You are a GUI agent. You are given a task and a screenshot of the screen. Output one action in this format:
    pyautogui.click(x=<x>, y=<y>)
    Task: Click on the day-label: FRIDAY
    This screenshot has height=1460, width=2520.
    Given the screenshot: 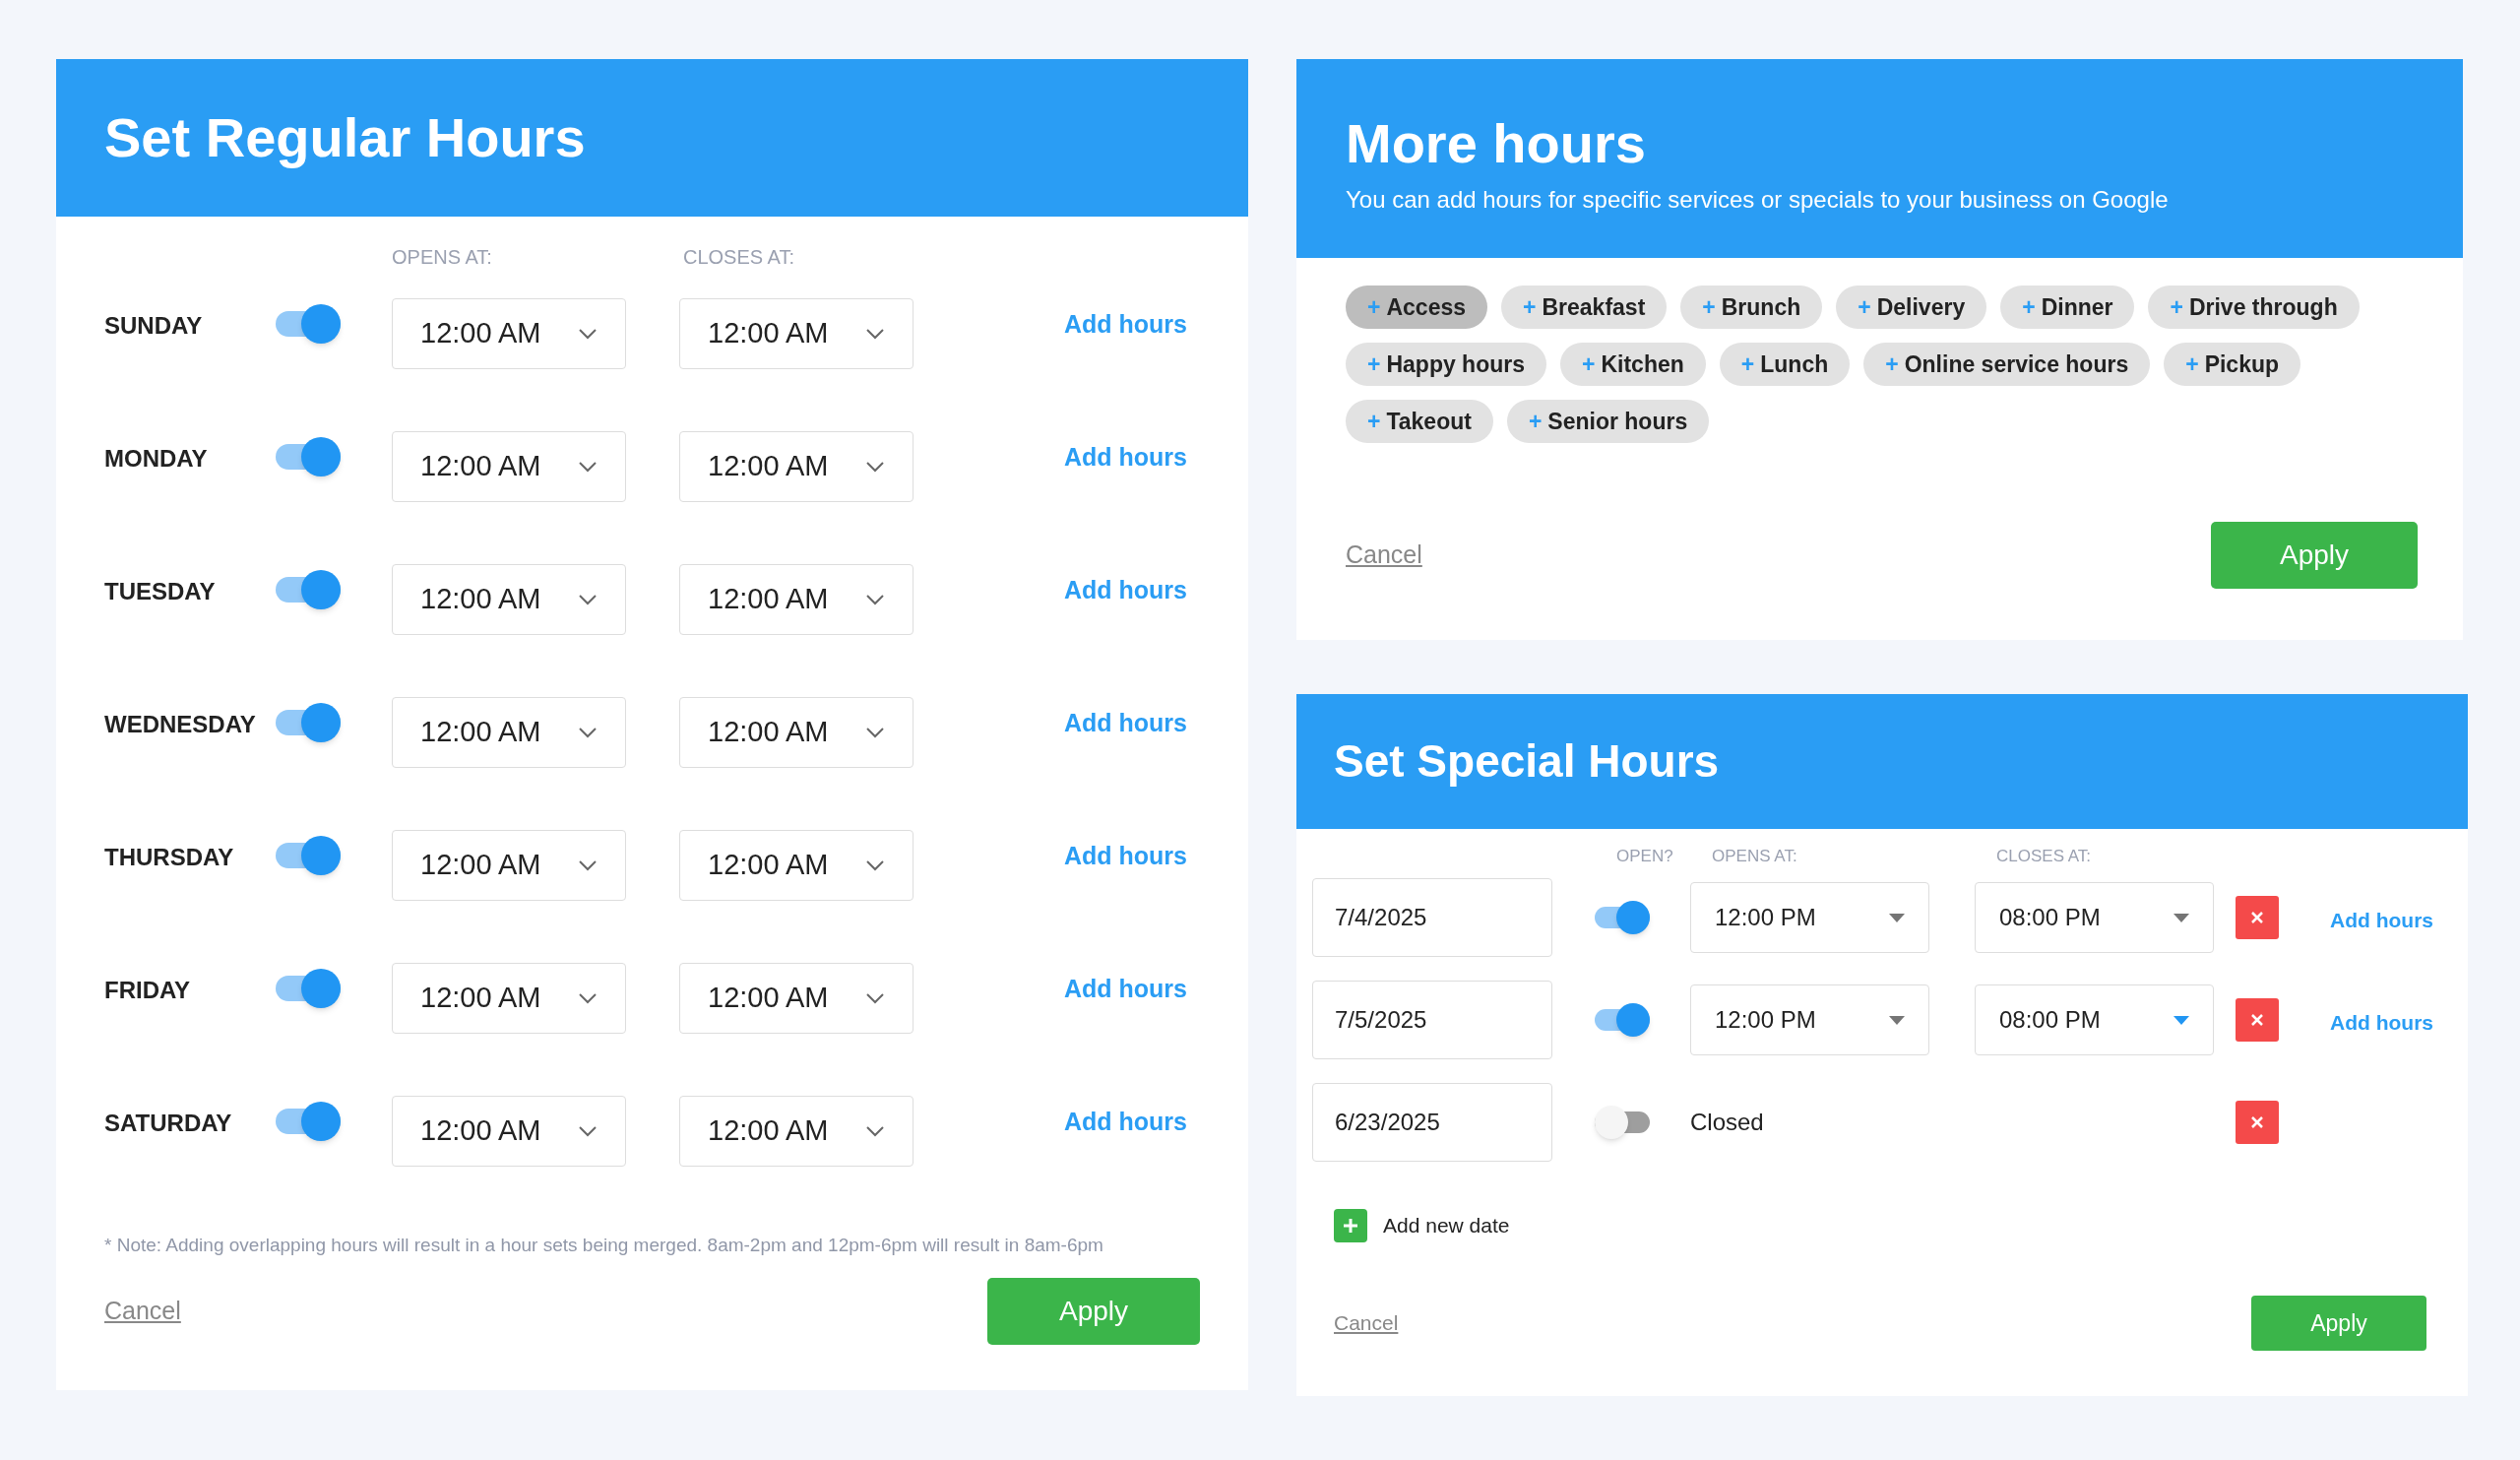 What is the action you would take?
    pyautogui.click(x=148, y=990)
    